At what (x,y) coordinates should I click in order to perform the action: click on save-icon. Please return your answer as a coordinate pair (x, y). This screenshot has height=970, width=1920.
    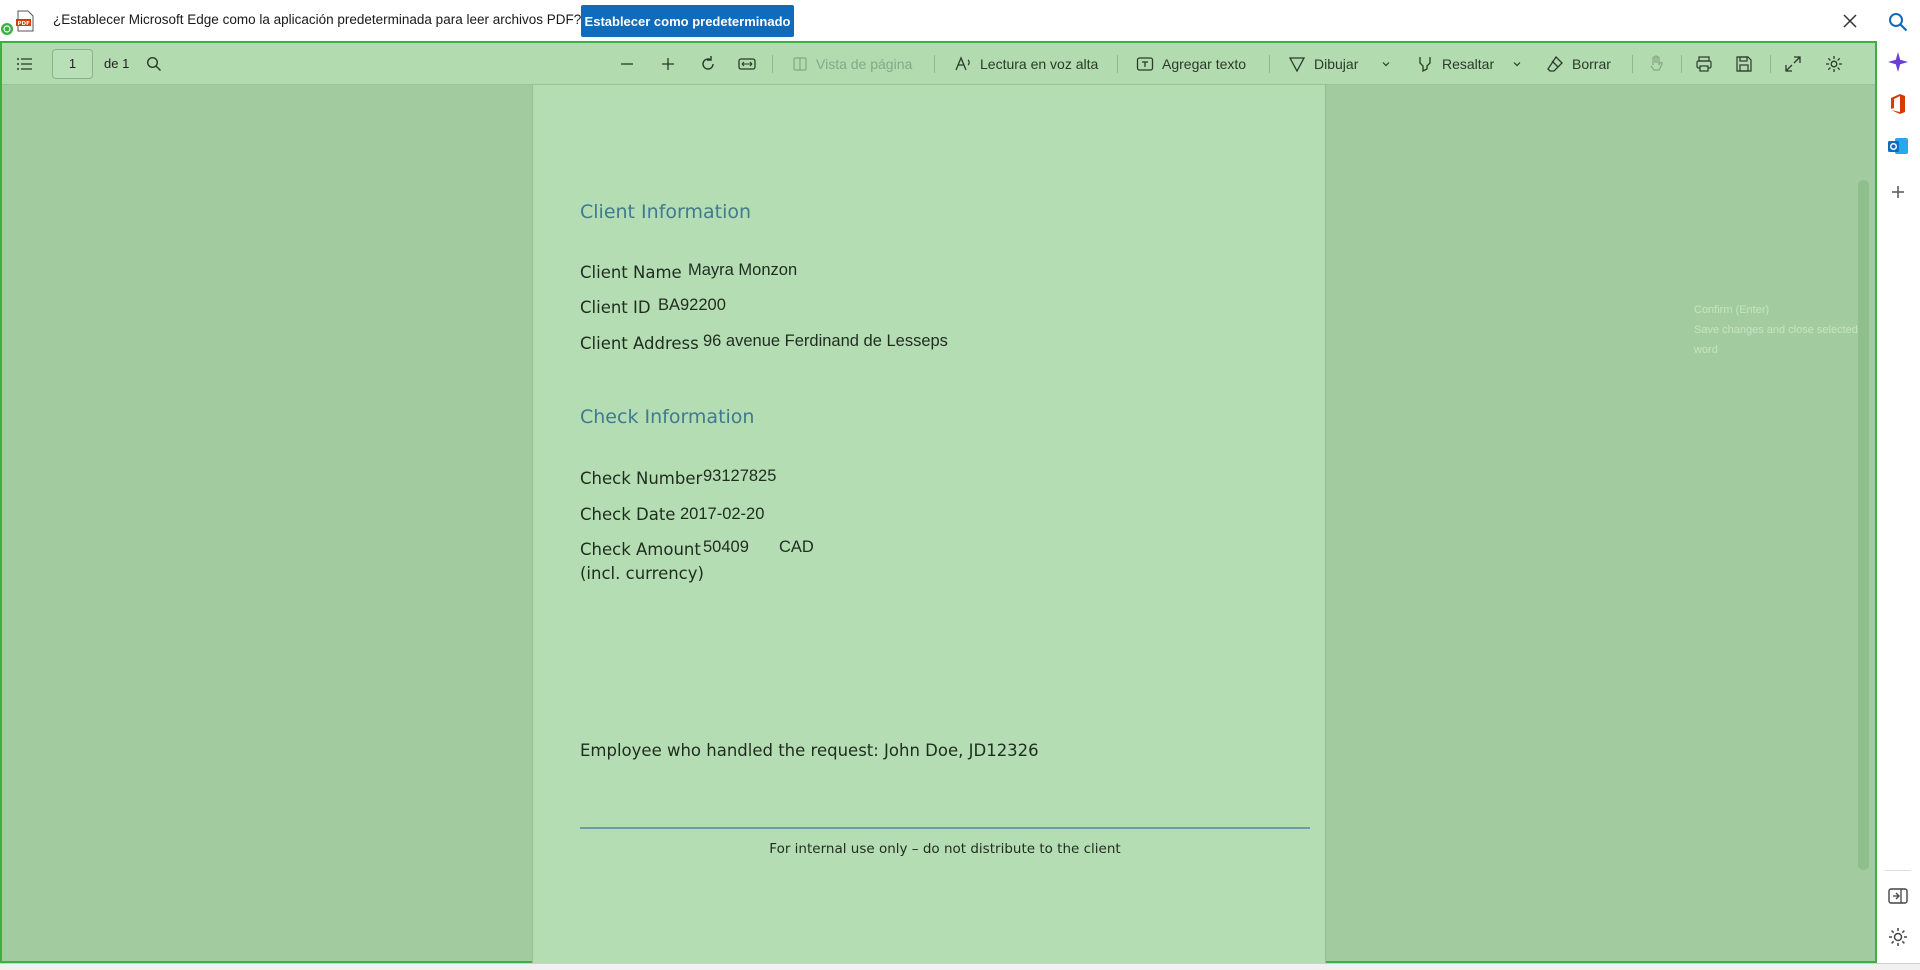
    Looking at the image, I should click on (1744, 64).